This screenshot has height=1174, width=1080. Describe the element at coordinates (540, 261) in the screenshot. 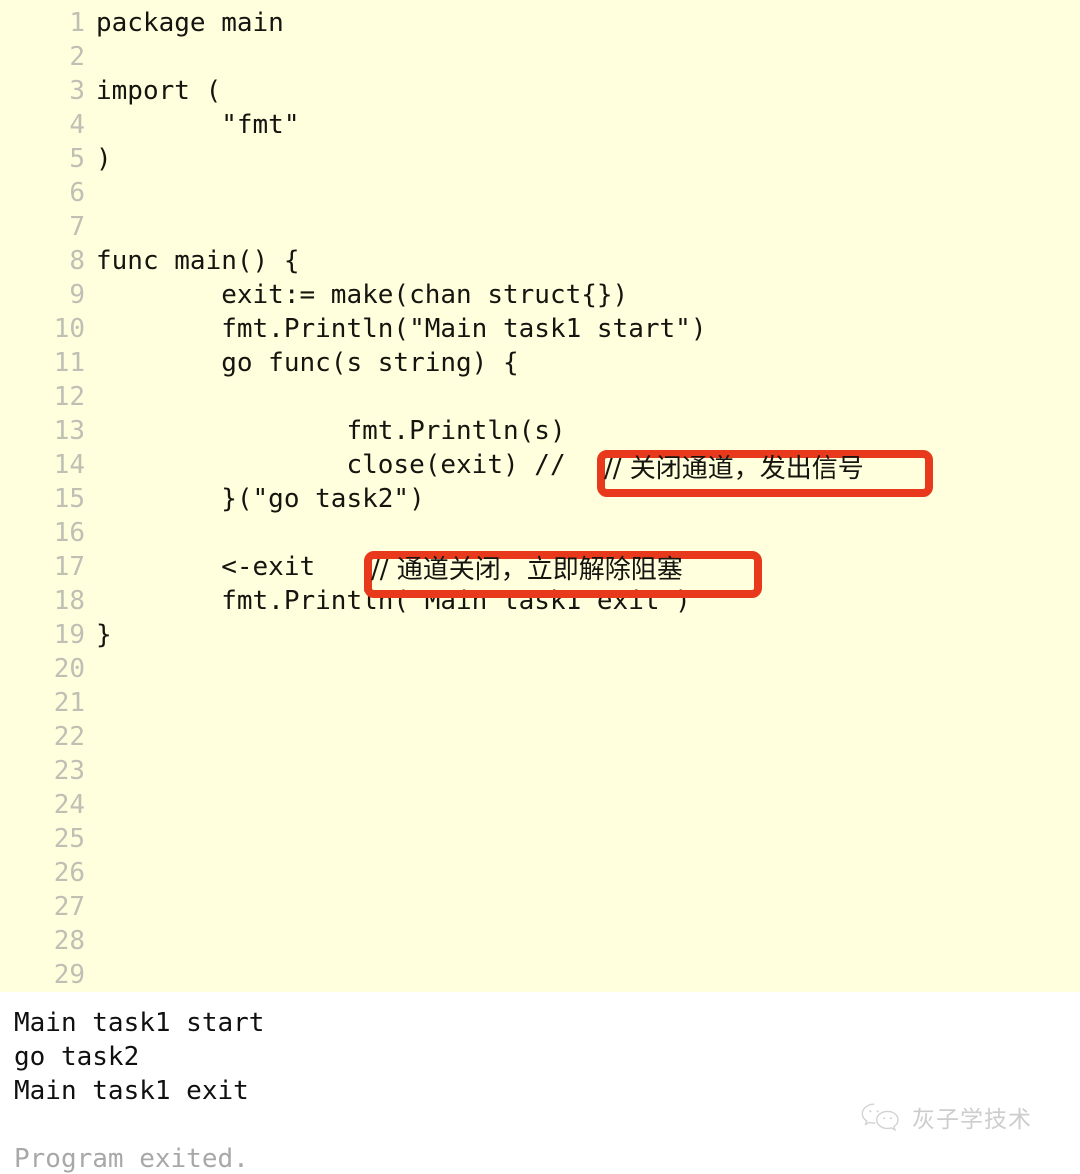

I see `code-line: 8 func main() {` at that location.